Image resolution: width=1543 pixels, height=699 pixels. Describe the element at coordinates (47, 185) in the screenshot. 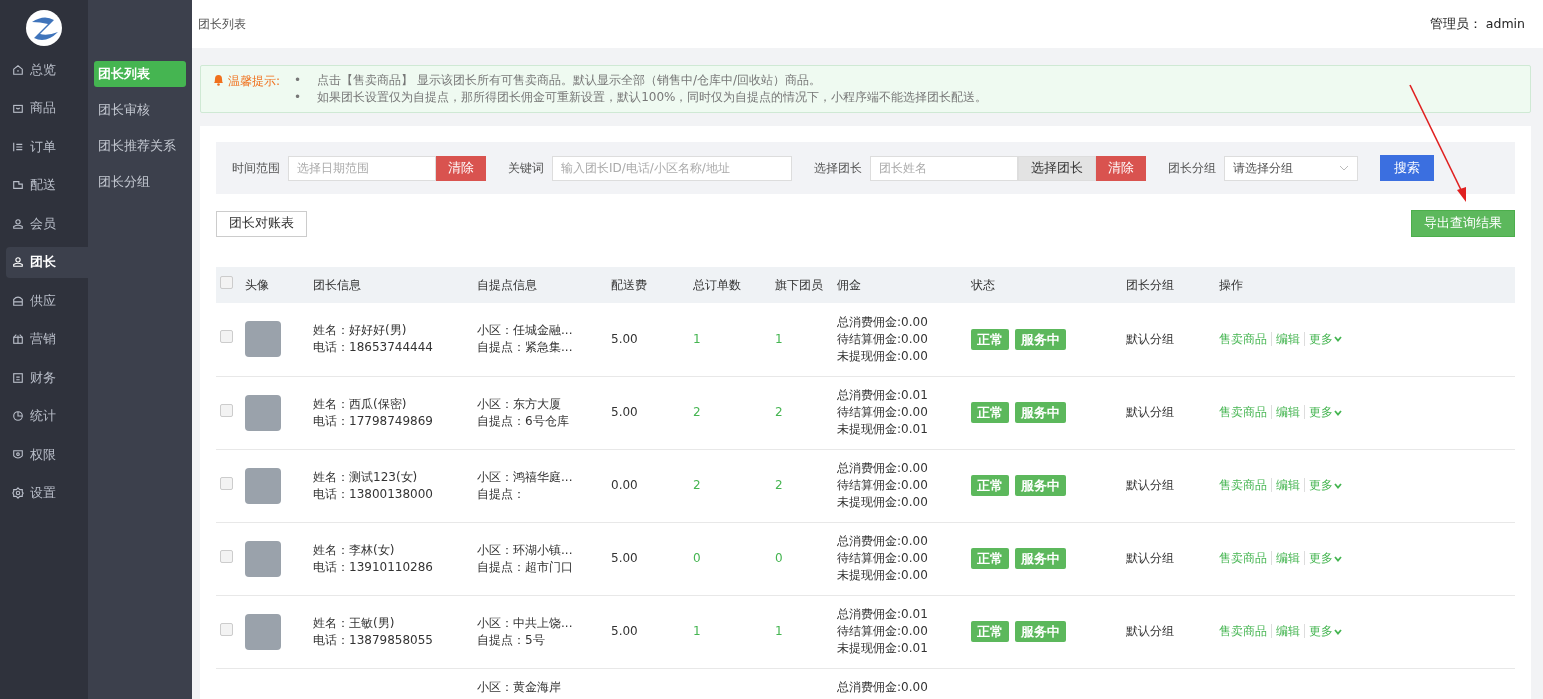

I see `nav-item: 配送` at that location.